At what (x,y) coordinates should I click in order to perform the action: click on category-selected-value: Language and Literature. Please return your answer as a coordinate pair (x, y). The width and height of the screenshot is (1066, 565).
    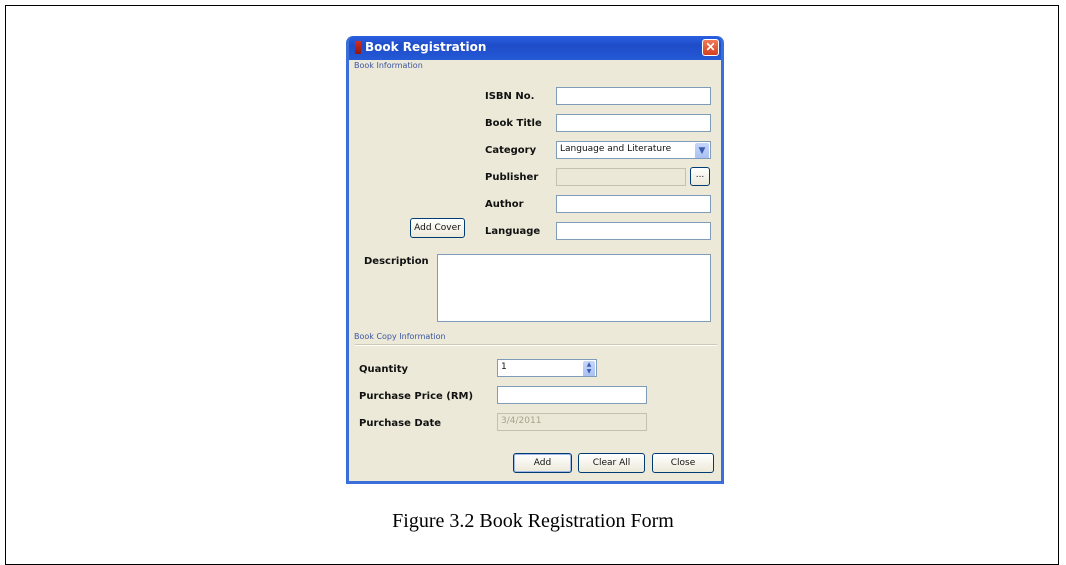
    Looking at the image, I should click on (616, 149).